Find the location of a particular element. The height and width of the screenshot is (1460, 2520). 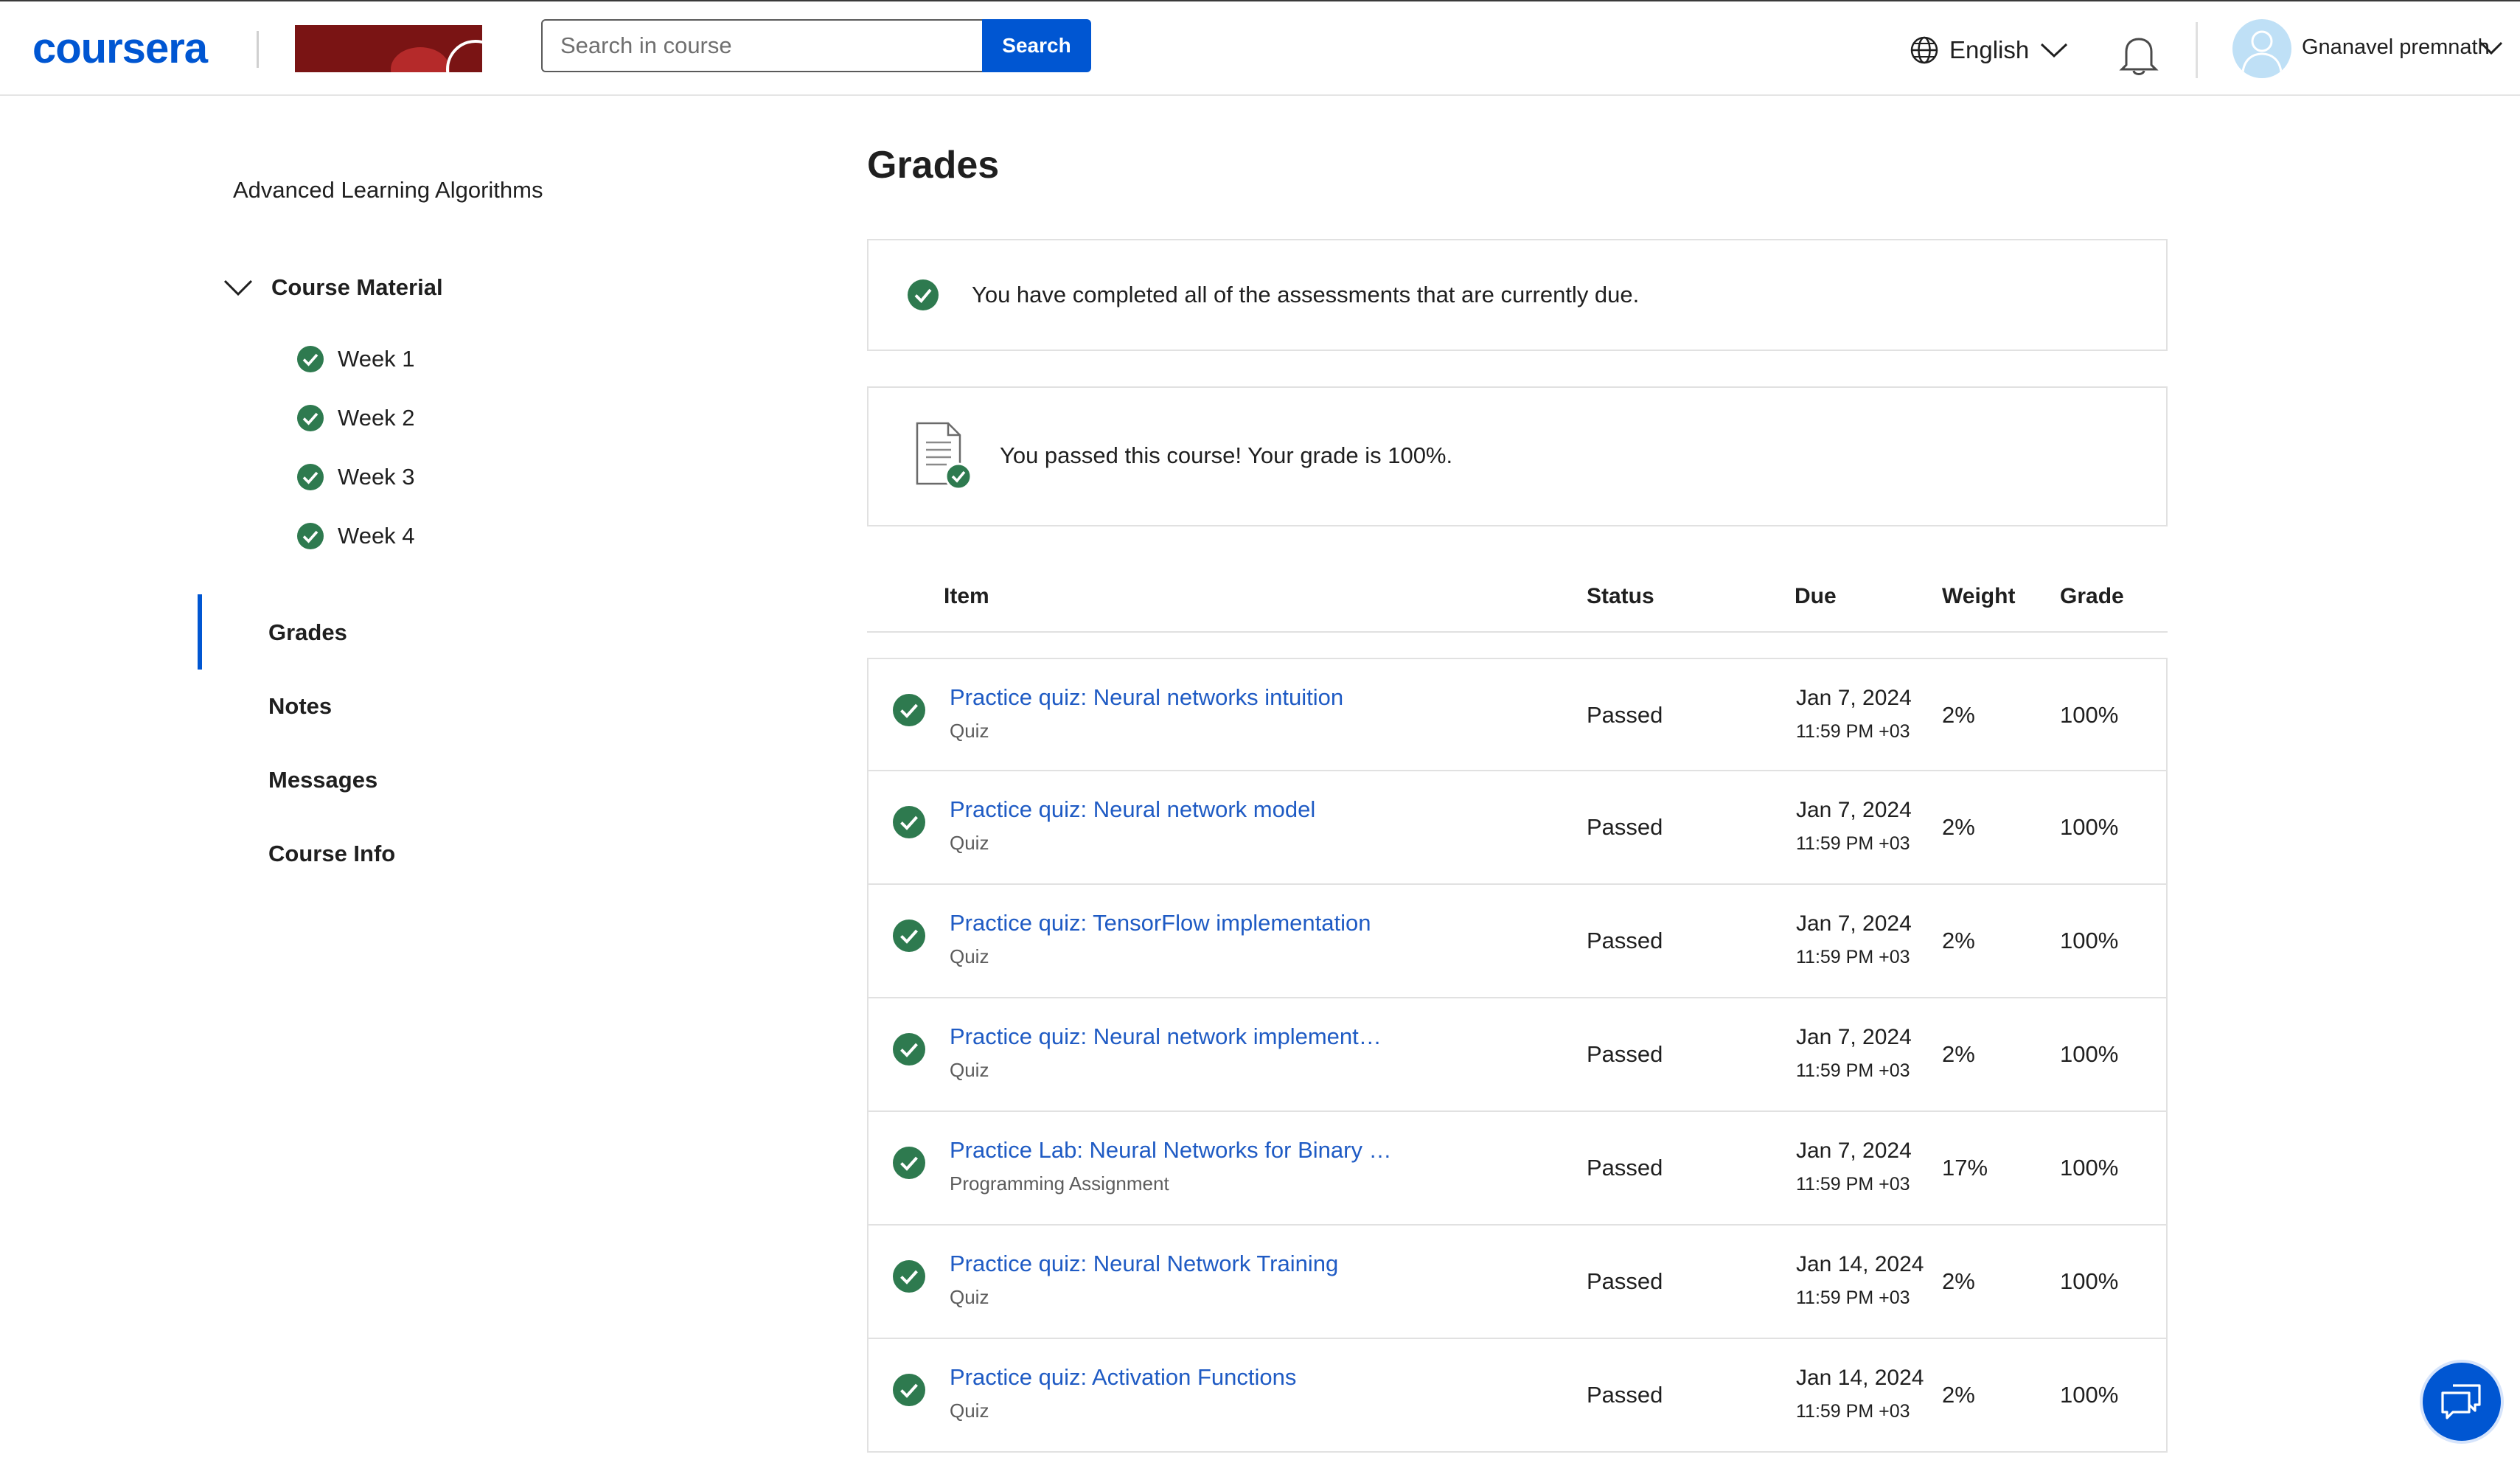

active-nav-indicator is located at coordinates (200, 632).